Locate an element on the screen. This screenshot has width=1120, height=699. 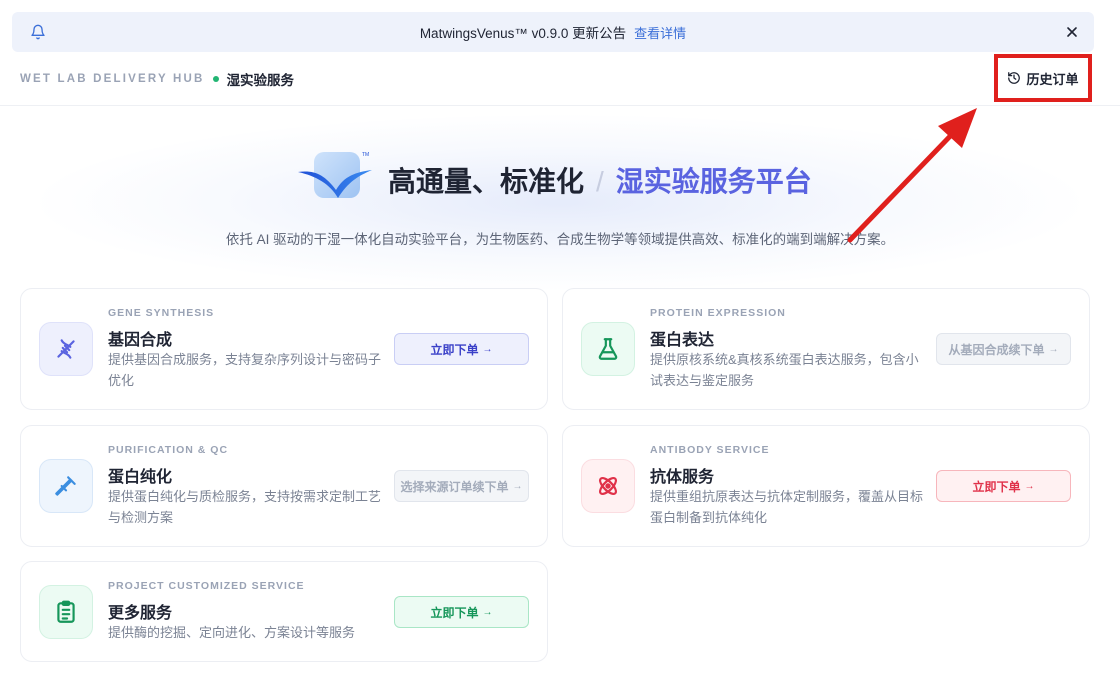
expression-order-label: 从基因合成续下单 is located at coordinates (996, 349).